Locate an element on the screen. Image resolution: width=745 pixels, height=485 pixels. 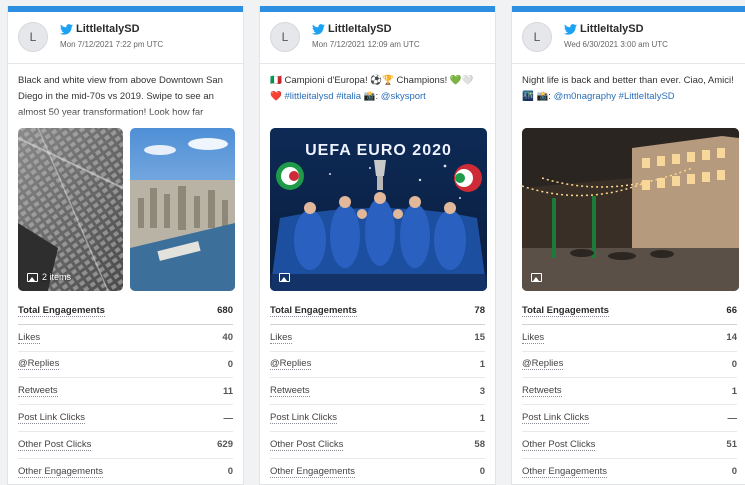
metric-row: Total Engagements 66 is located at coordinates (629, 311).